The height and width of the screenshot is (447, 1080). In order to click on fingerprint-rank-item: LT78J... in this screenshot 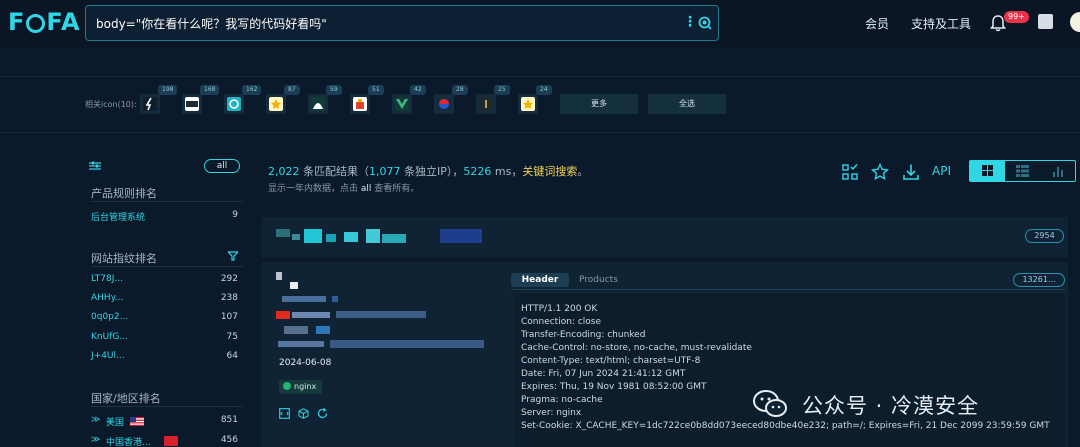, I will do `click(107, 279)`.